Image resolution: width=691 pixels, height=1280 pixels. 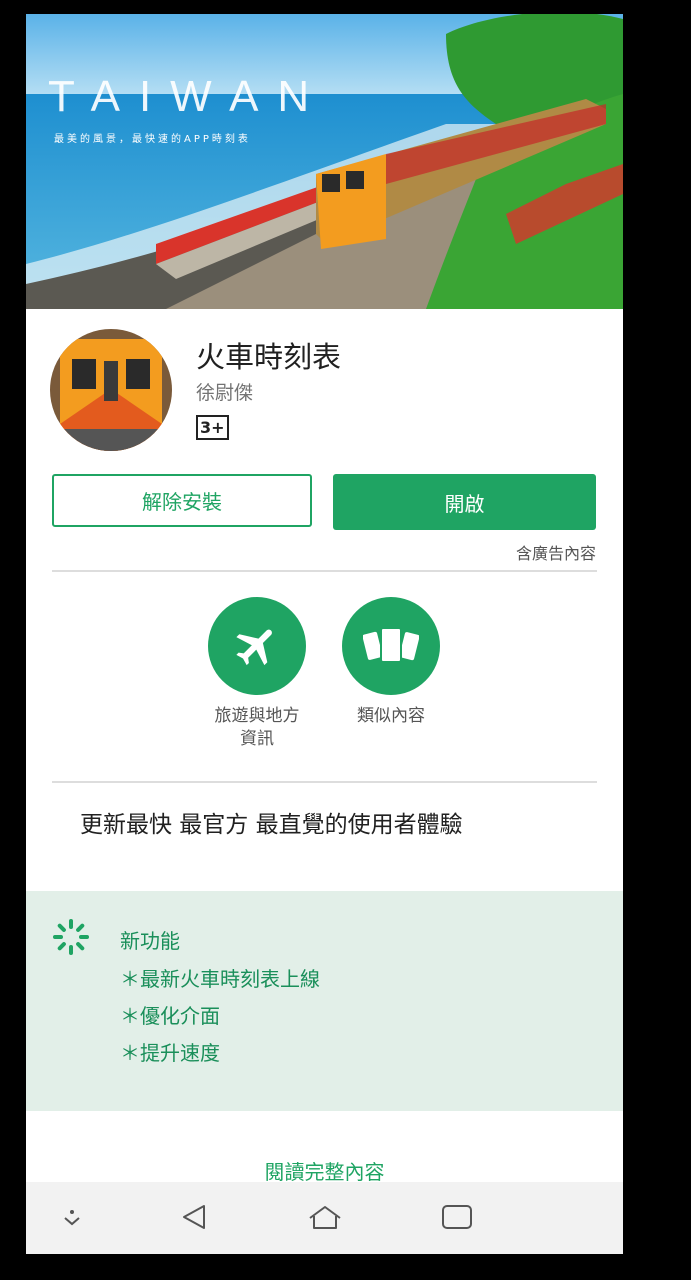 I want to click on contains-ads-note: 含廣告內容, so click(x=555, y=553).